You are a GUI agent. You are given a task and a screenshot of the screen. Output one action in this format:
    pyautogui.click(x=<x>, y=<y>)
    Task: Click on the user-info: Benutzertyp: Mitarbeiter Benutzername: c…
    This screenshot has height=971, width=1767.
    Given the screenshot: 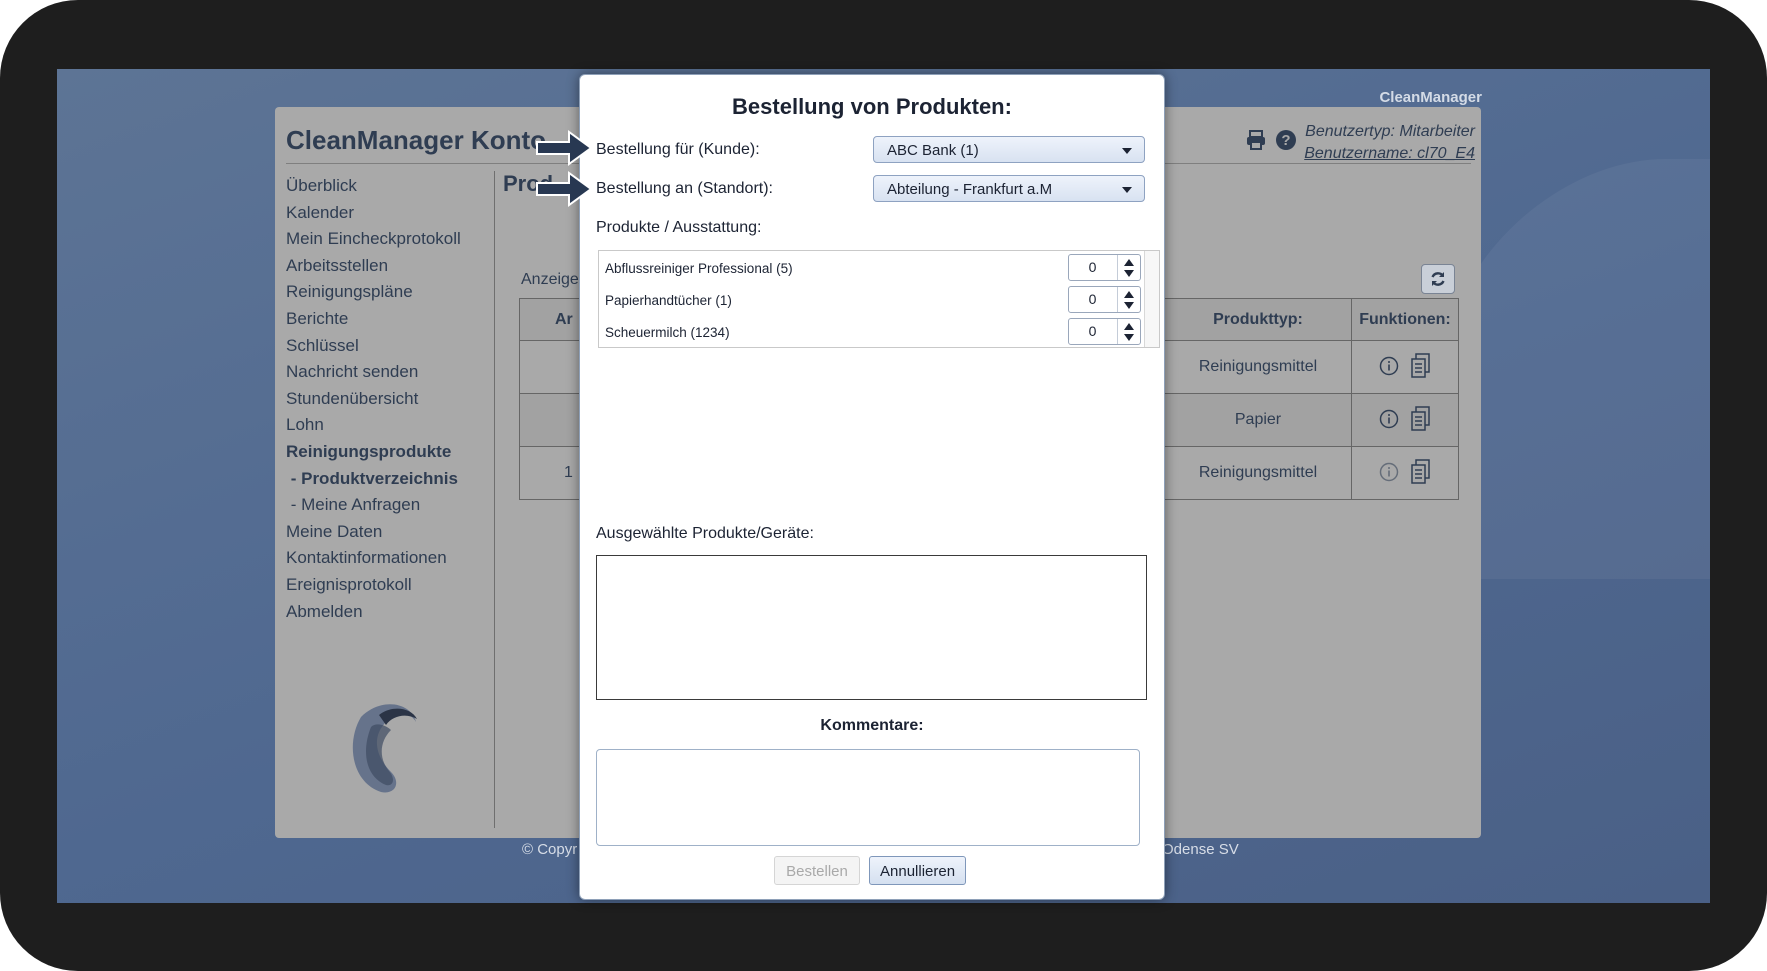 What is the action you would take?
    pyautogui.click(x=1389, y=143)
    